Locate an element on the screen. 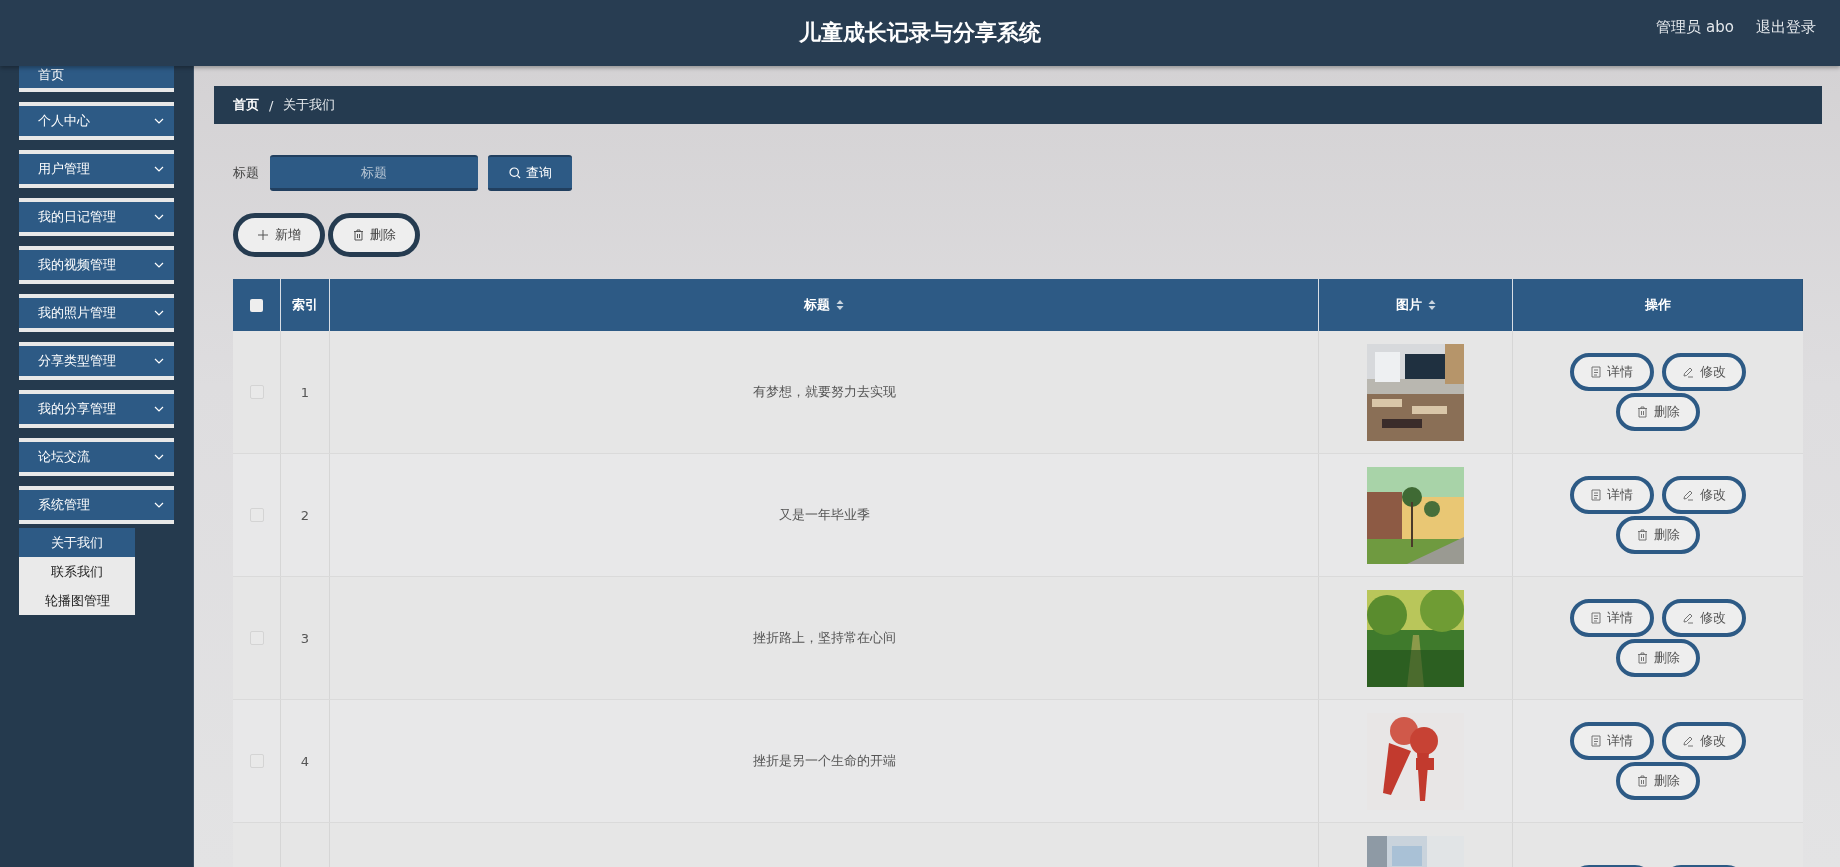 This screenshot has height=867, width=1840. table-cell: 挫折路上，坚持常在心间 is located at coordinates (824, 638).